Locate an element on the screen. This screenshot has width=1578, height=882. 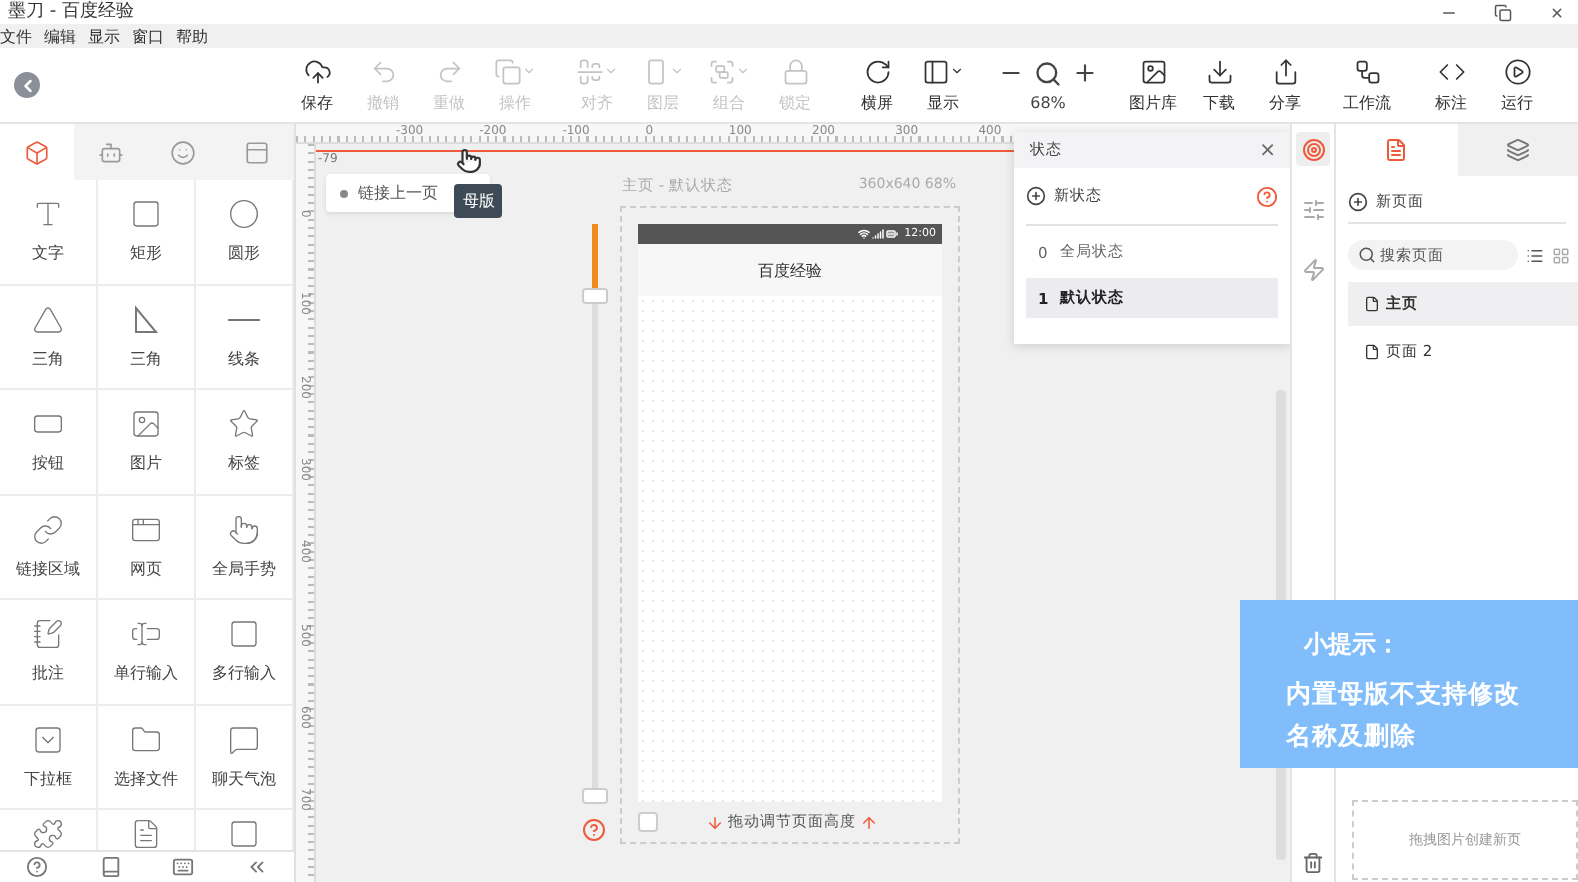
menu-item: 显示 is located at coordinates (104, 36).